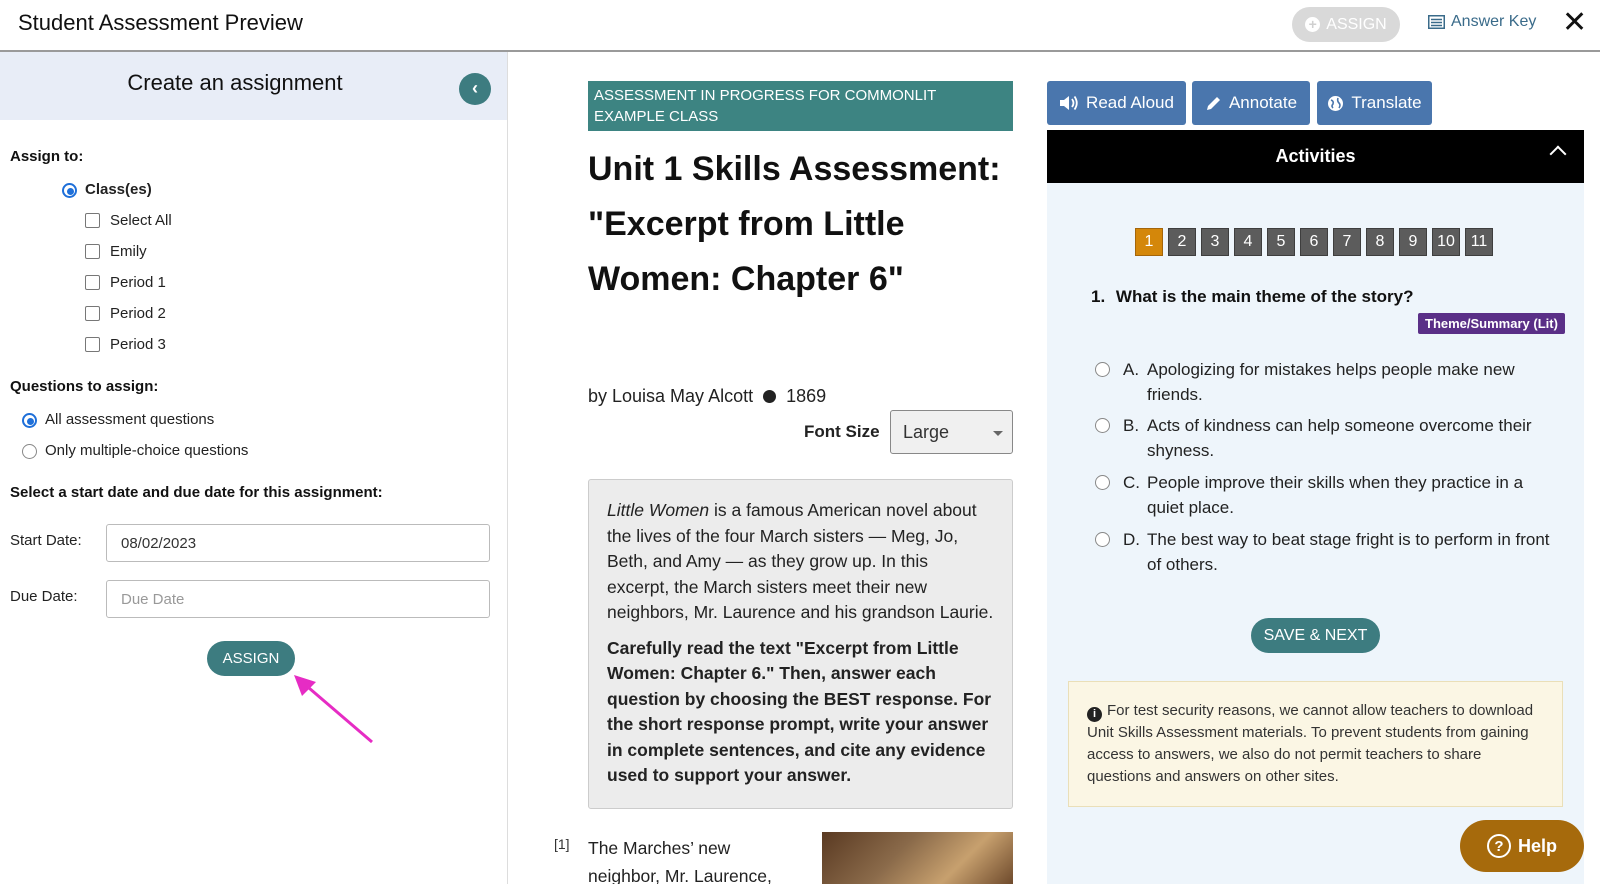 The height and width of the screenshot is (884, 1600). Describe the element at coordinates (128, 251) in the screenshot. I see `class-option-label: Emily` at that location.